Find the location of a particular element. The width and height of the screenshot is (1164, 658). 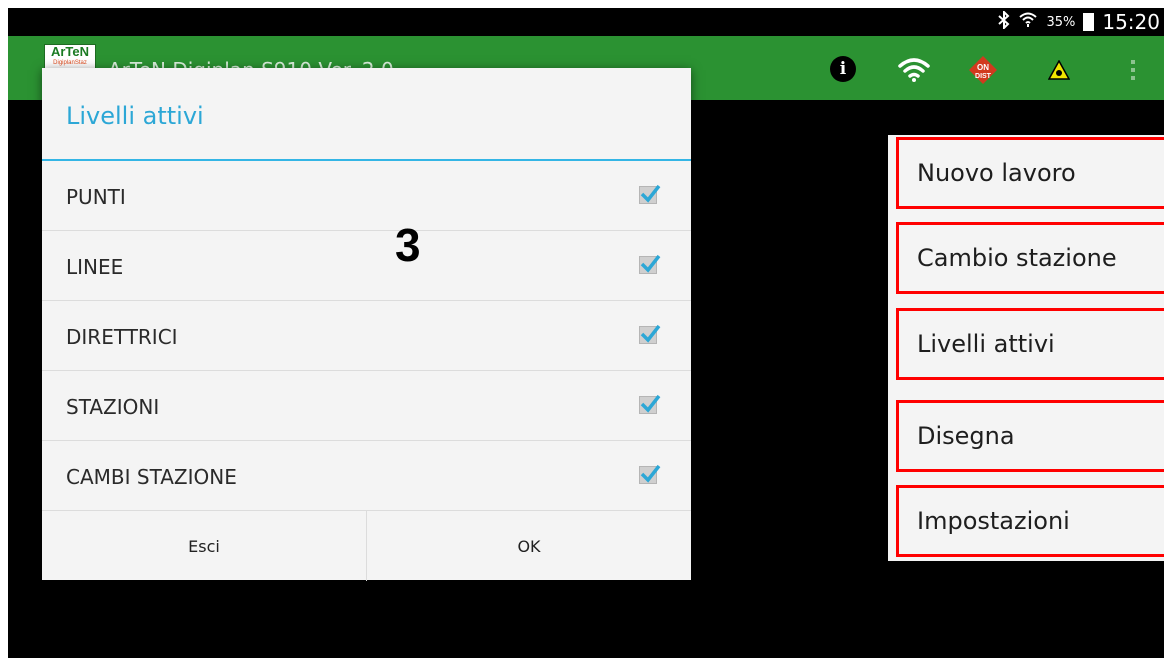

menu-item-disegna: Disegna is located at coordinates (1030, 436).